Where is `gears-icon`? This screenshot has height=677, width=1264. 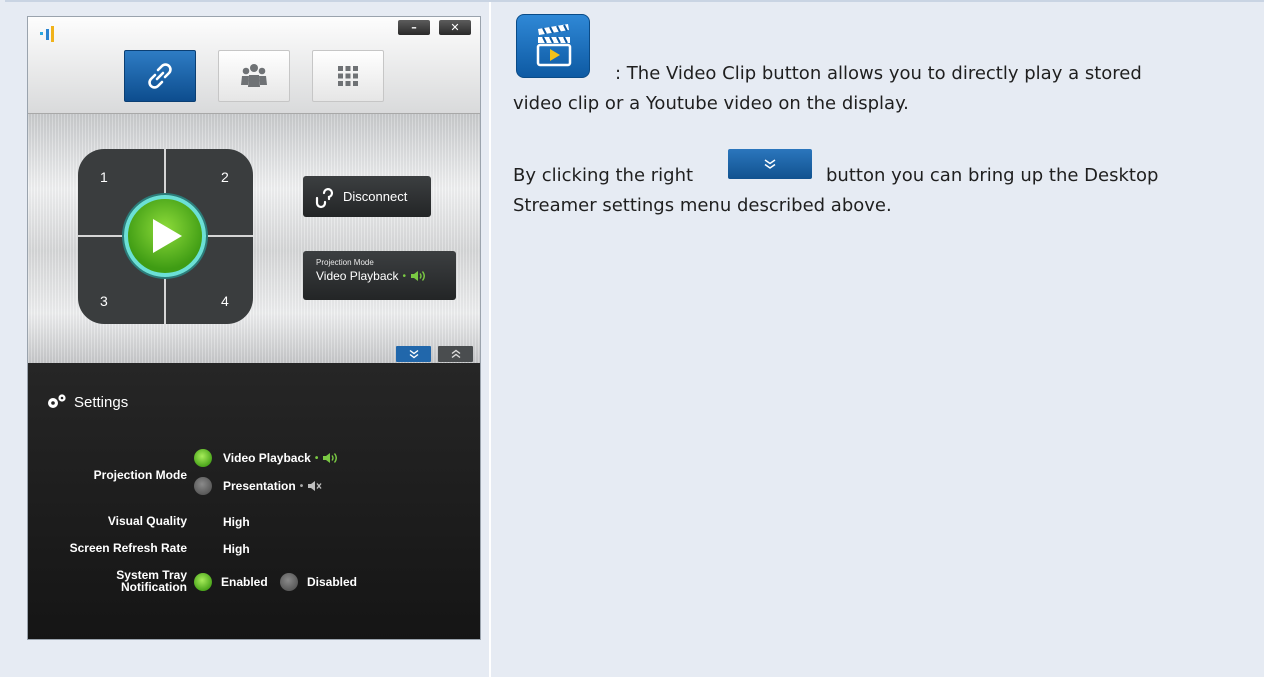 gears-icon is located at coordinates (57, 401).